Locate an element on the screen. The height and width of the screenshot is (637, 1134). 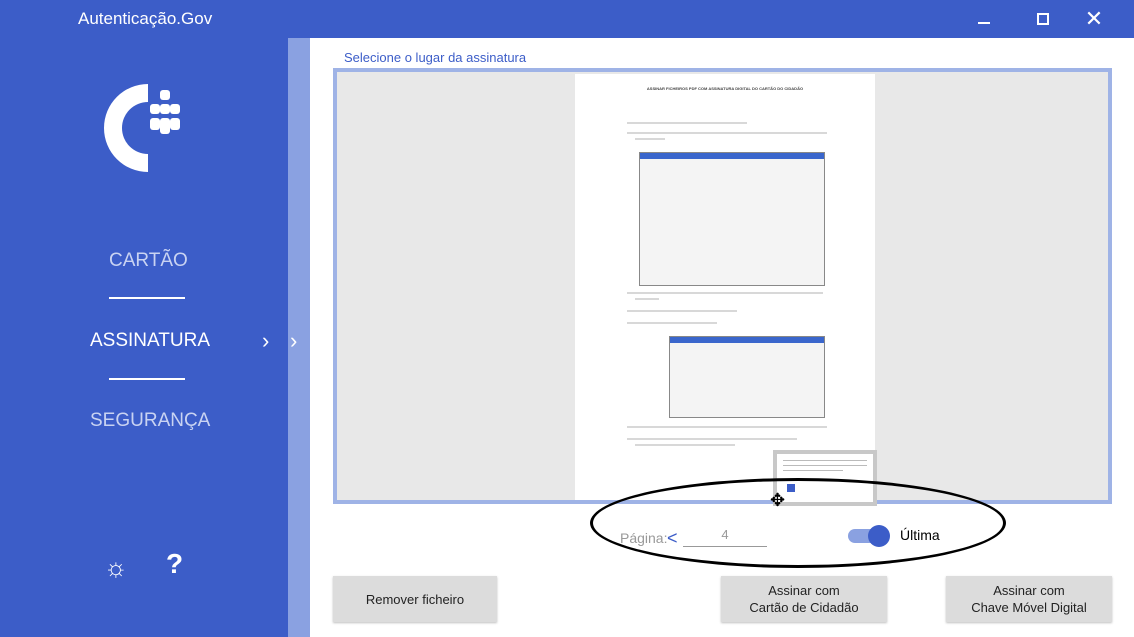
app-logo is located at coordinates (145, 130).